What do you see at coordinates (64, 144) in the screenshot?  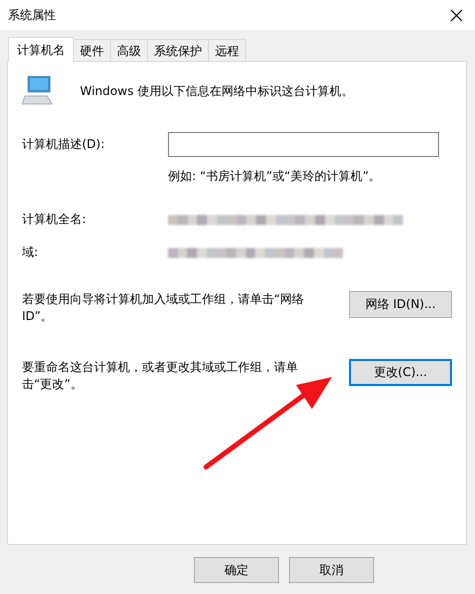 I see `field-label: 计算机描述(D):` at bounding box center [64, 144].